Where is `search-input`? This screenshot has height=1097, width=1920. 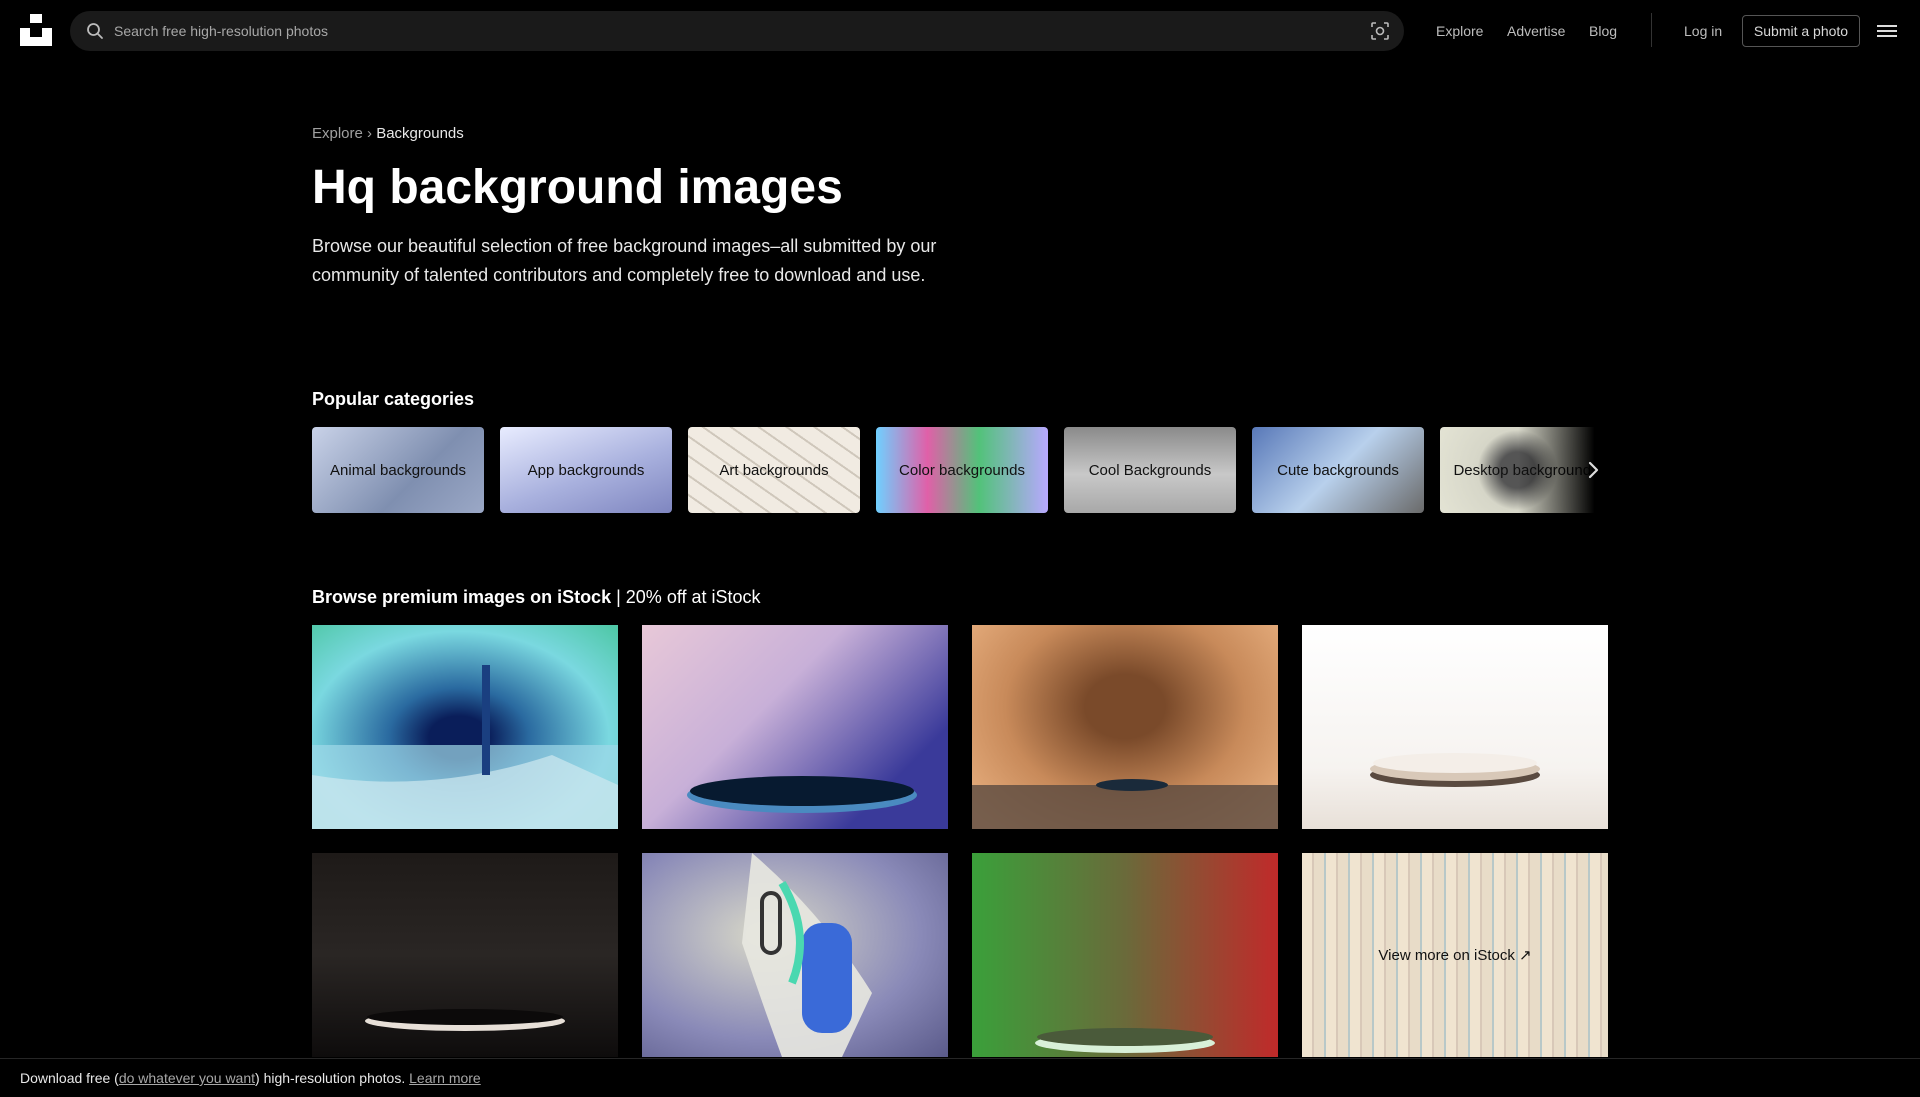
search-input is located at coordinates (714, 31).